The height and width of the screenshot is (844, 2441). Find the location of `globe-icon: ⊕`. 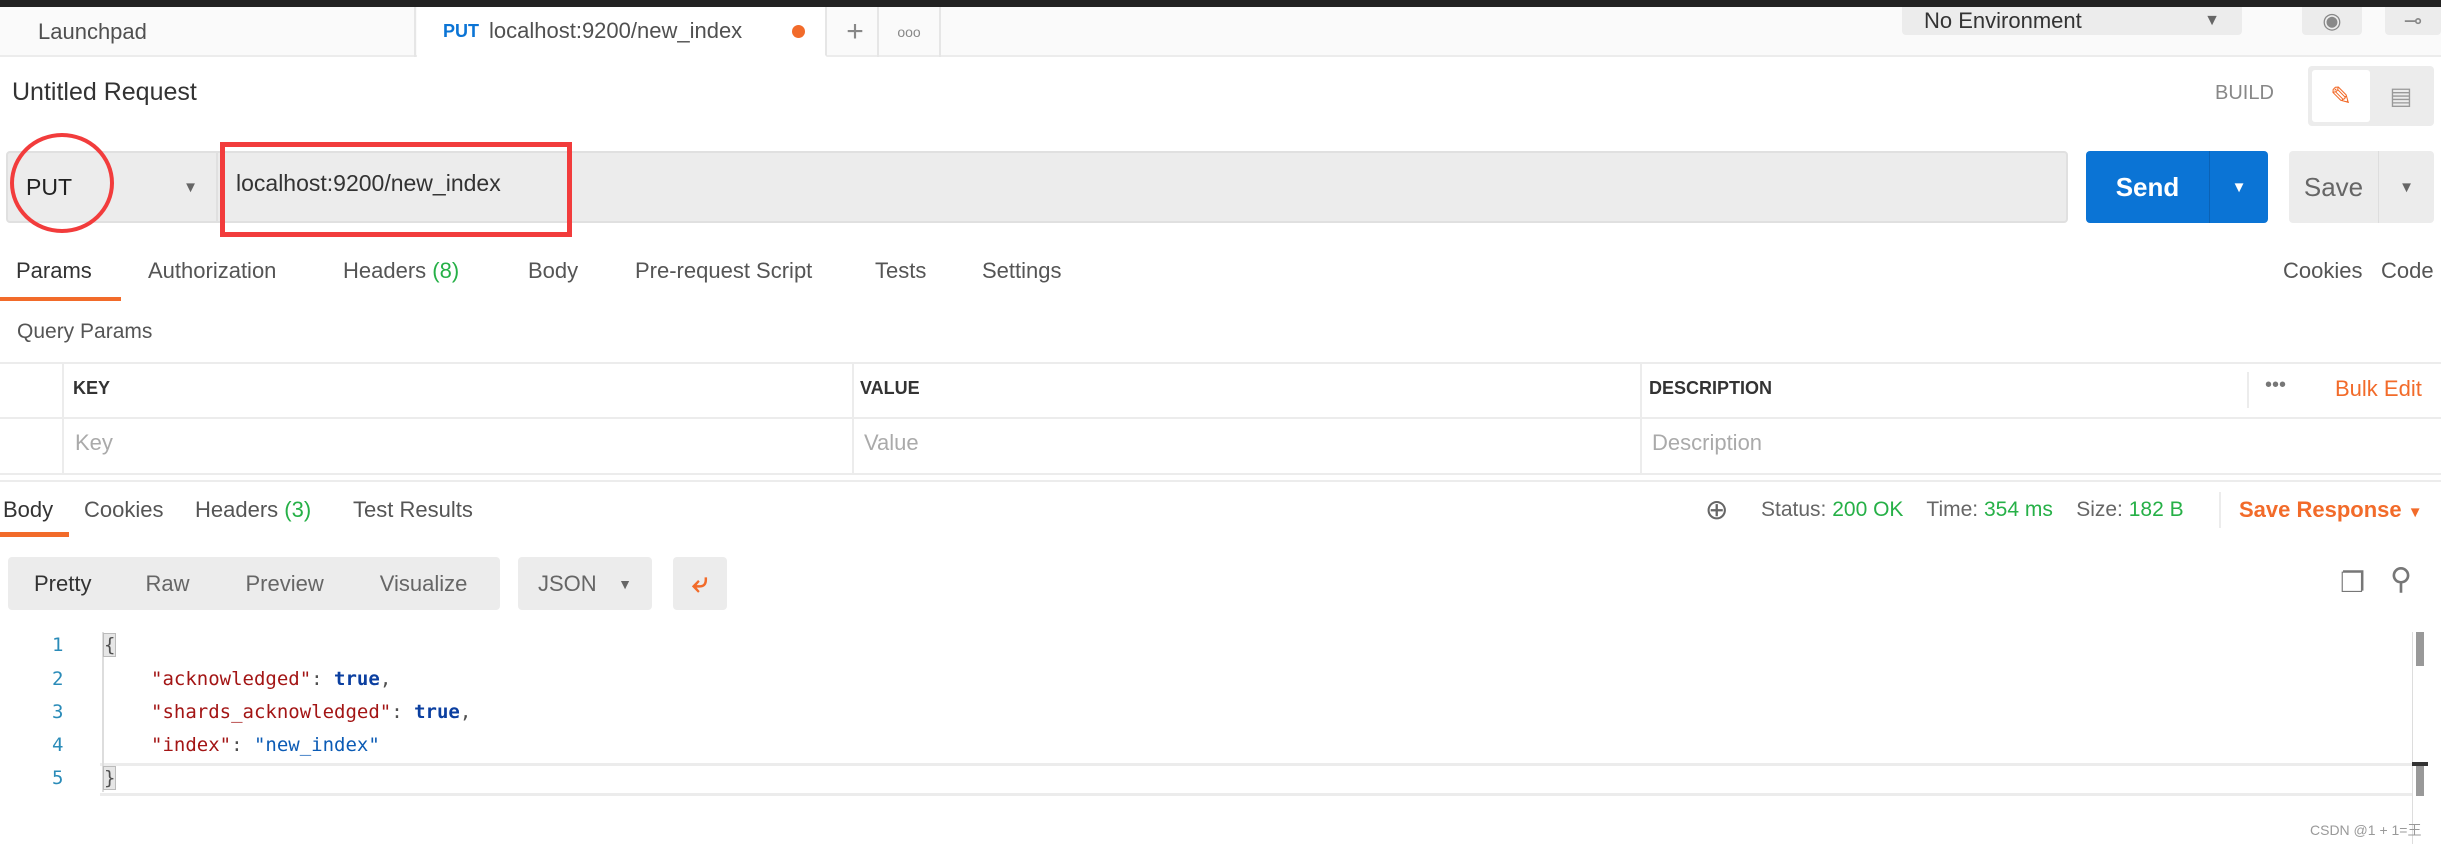

globe-icon: ⊕ is located at coordinates (1716, 509).